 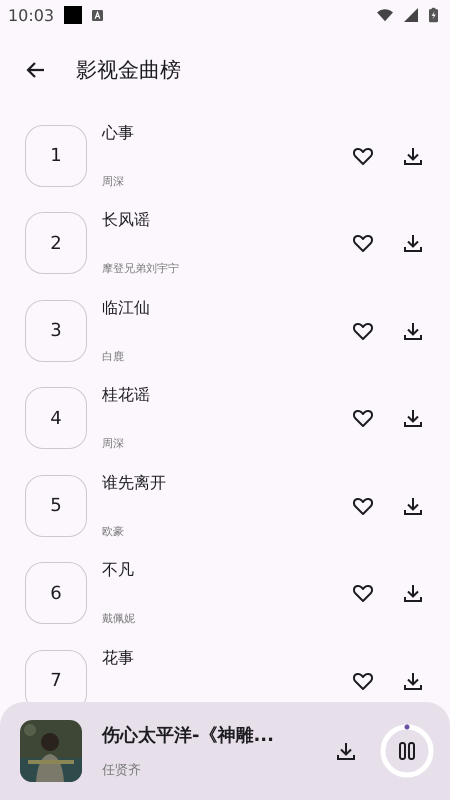 I want to click on pause-button, so click(x=407, y=751).